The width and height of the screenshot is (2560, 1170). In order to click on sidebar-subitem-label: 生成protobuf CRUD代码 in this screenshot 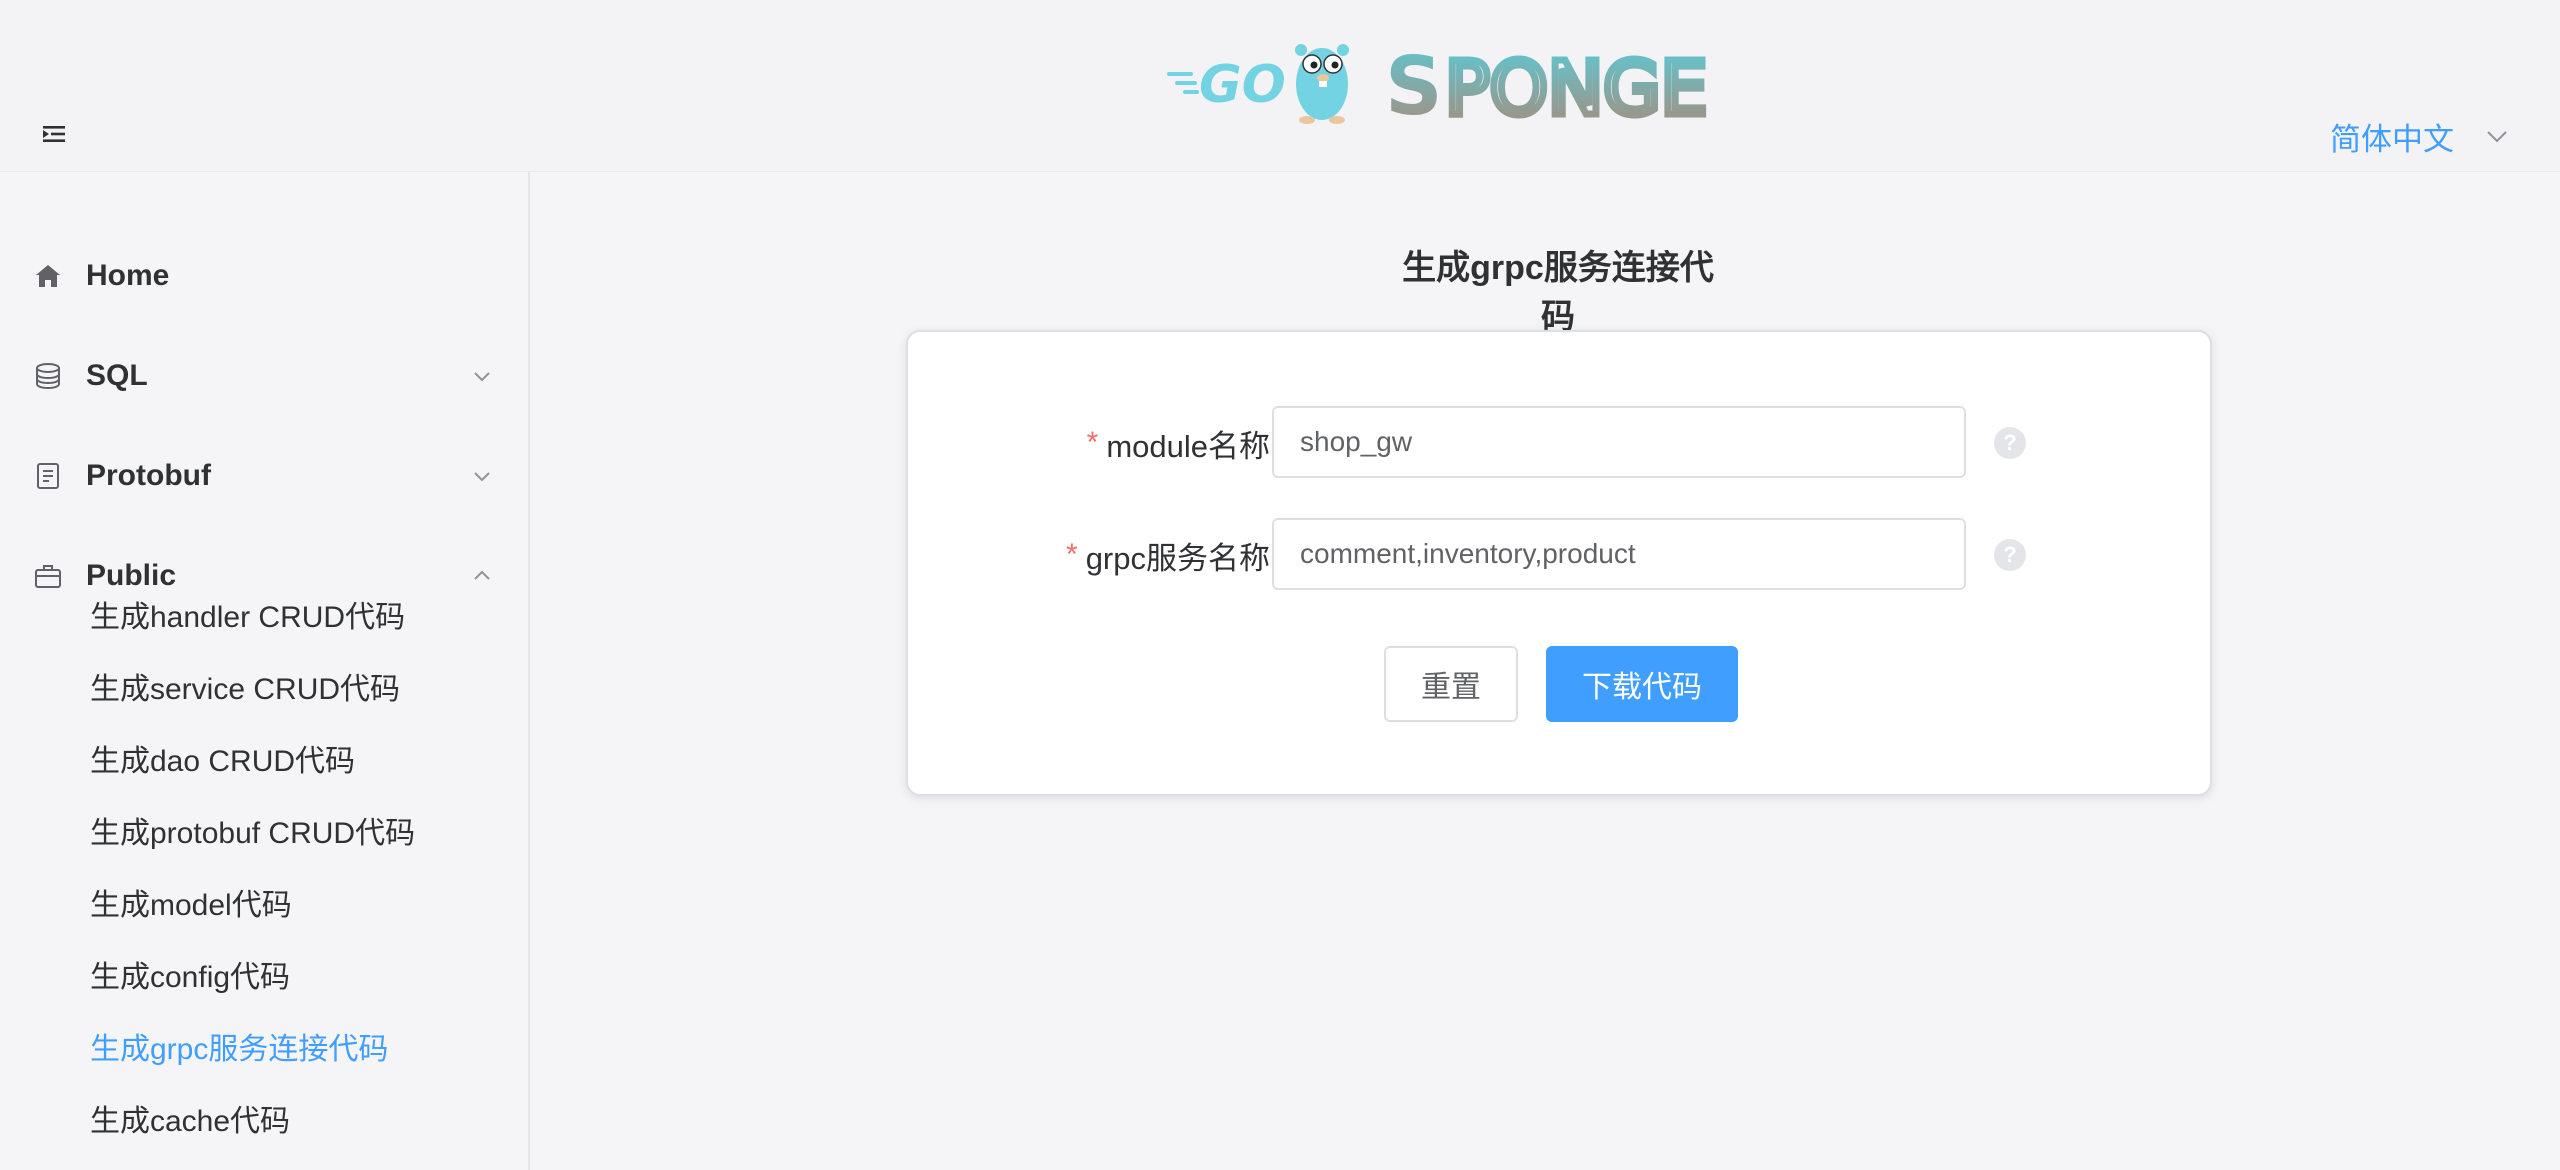, I will do `click(253, 833)`.